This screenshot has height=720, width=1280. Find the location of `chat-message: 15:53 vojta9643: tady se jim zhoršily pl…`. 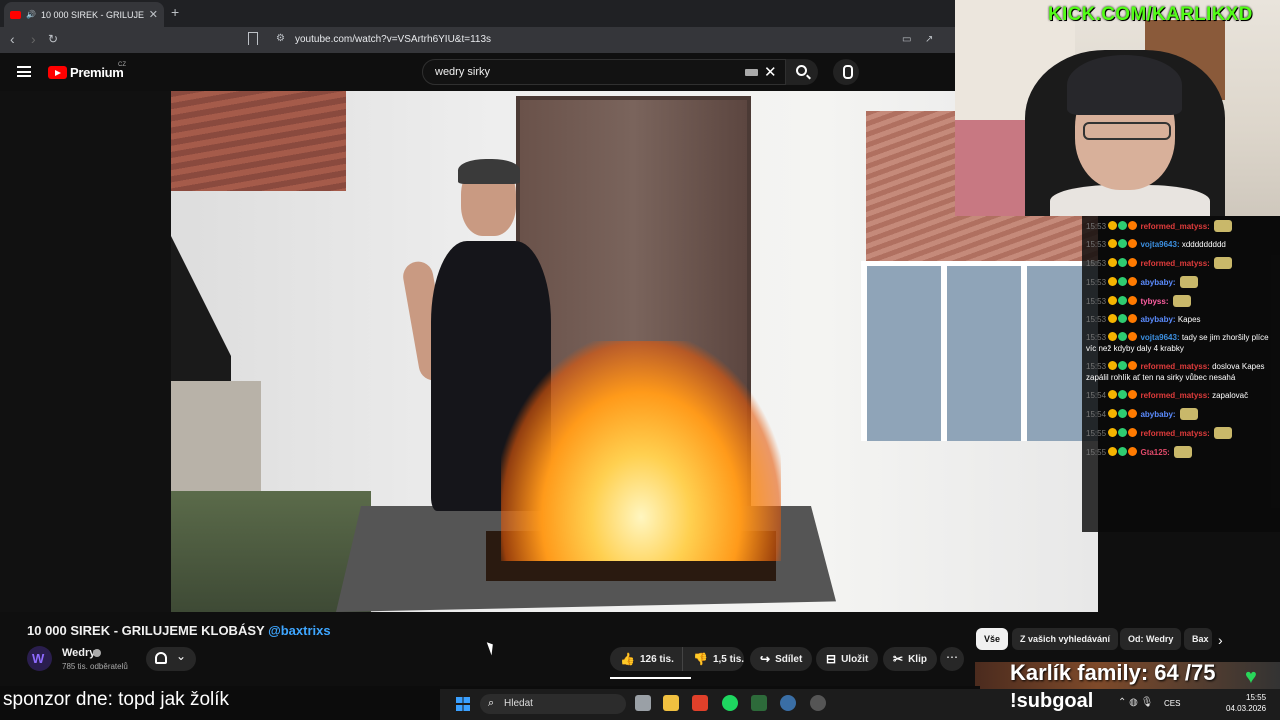

chat-message: 15:53 vojta9643: tady se jim zhoršily pl… is located at coordinates (1181, 343).